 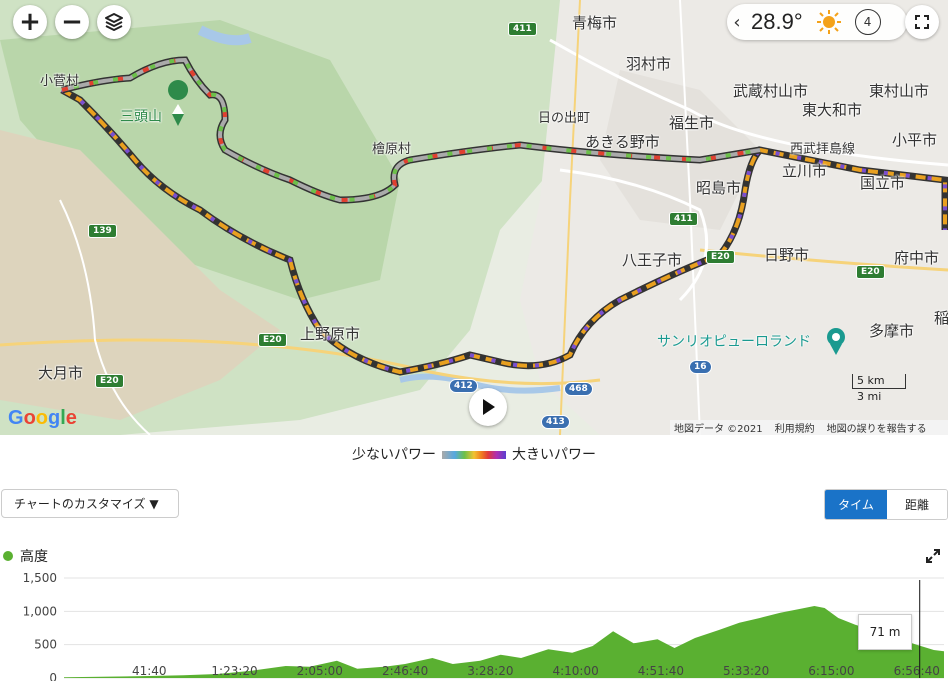 I want to click on legend-low-label: 少ないパワー, so click(x=394, y=455).